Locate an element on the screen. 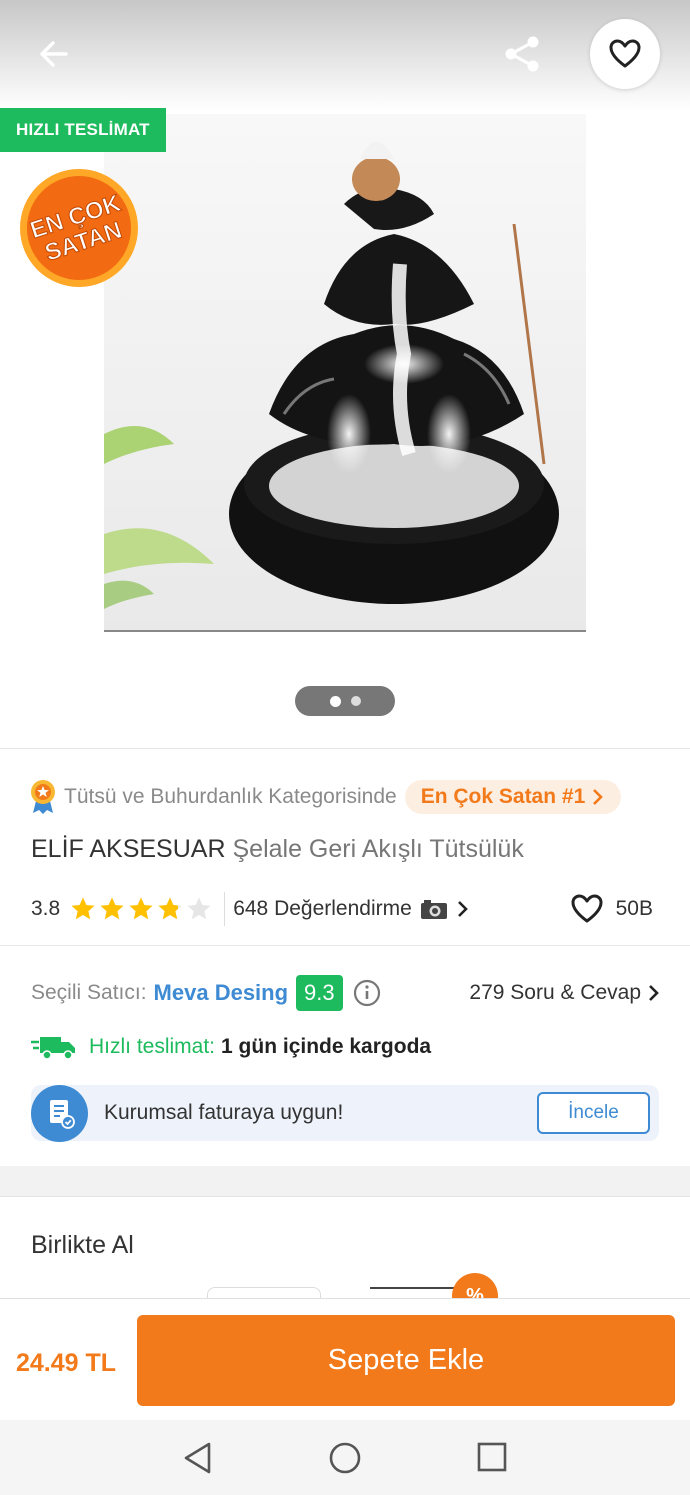 This screenshot has height=1495, width=690. questions-answers-link: 279 Soru & Cevap is located at coordinates (565, 993).